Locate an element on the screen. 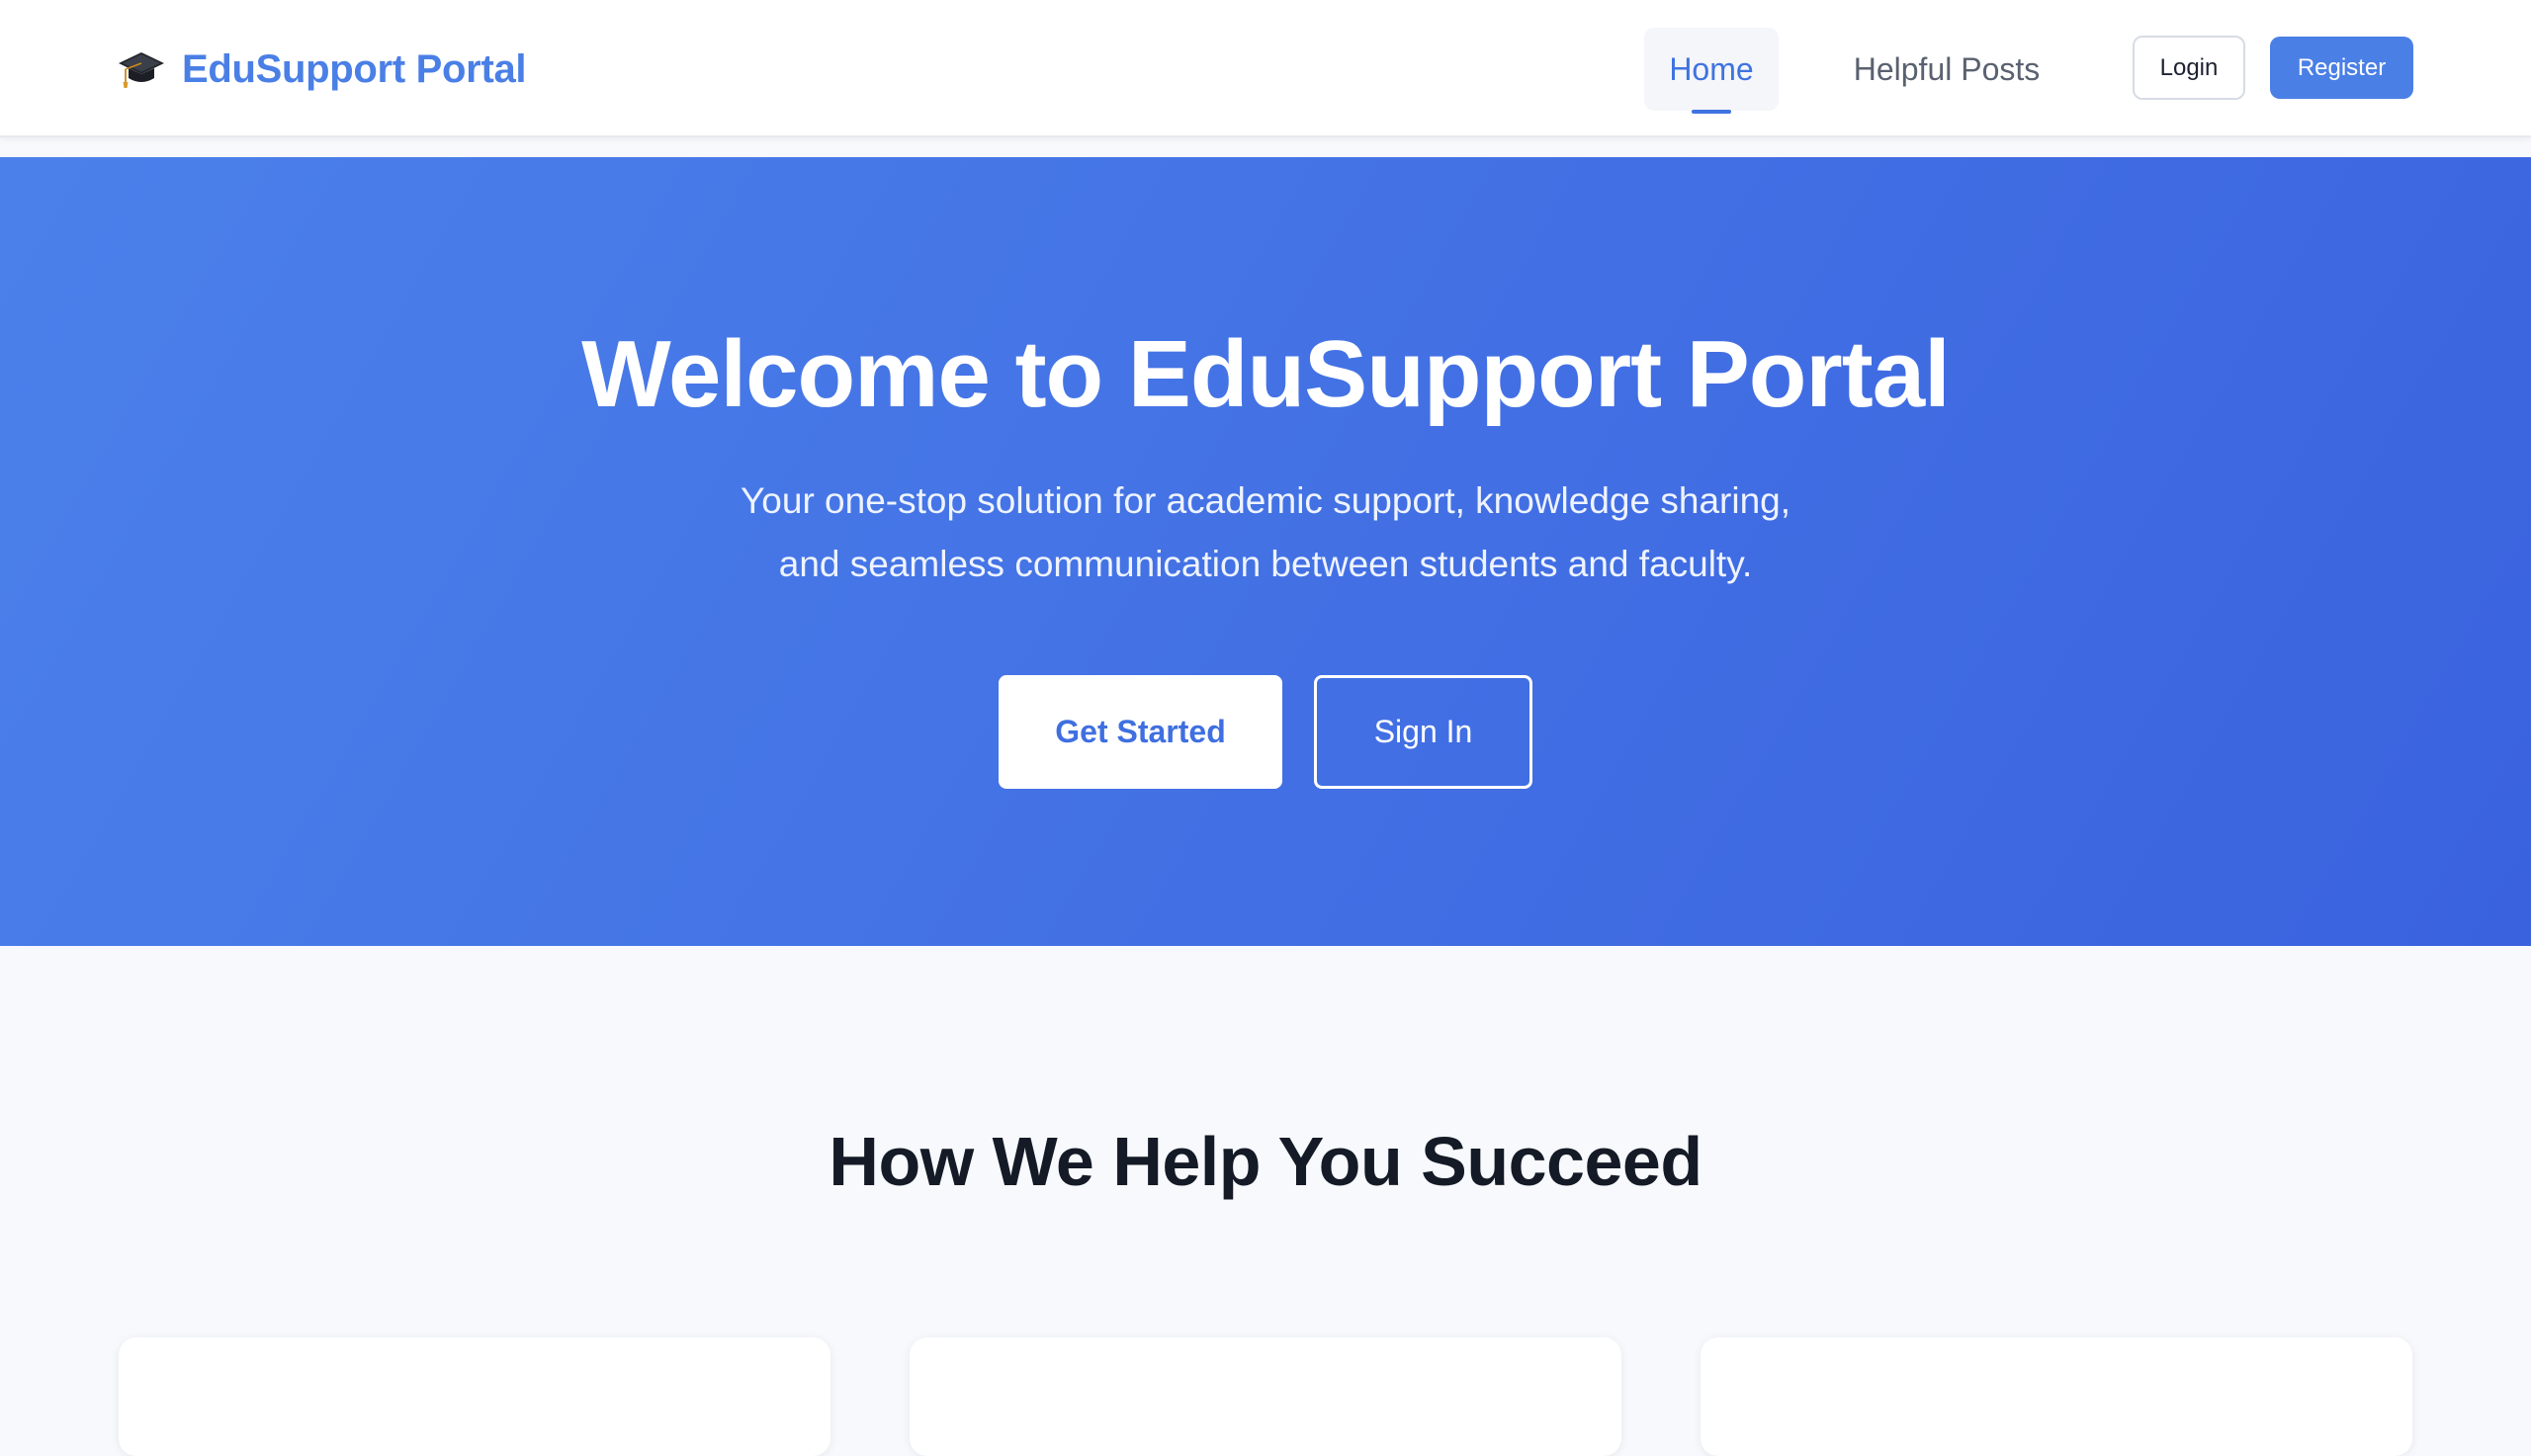  nav-link-home: Home is located at coordinates (1711, 71).